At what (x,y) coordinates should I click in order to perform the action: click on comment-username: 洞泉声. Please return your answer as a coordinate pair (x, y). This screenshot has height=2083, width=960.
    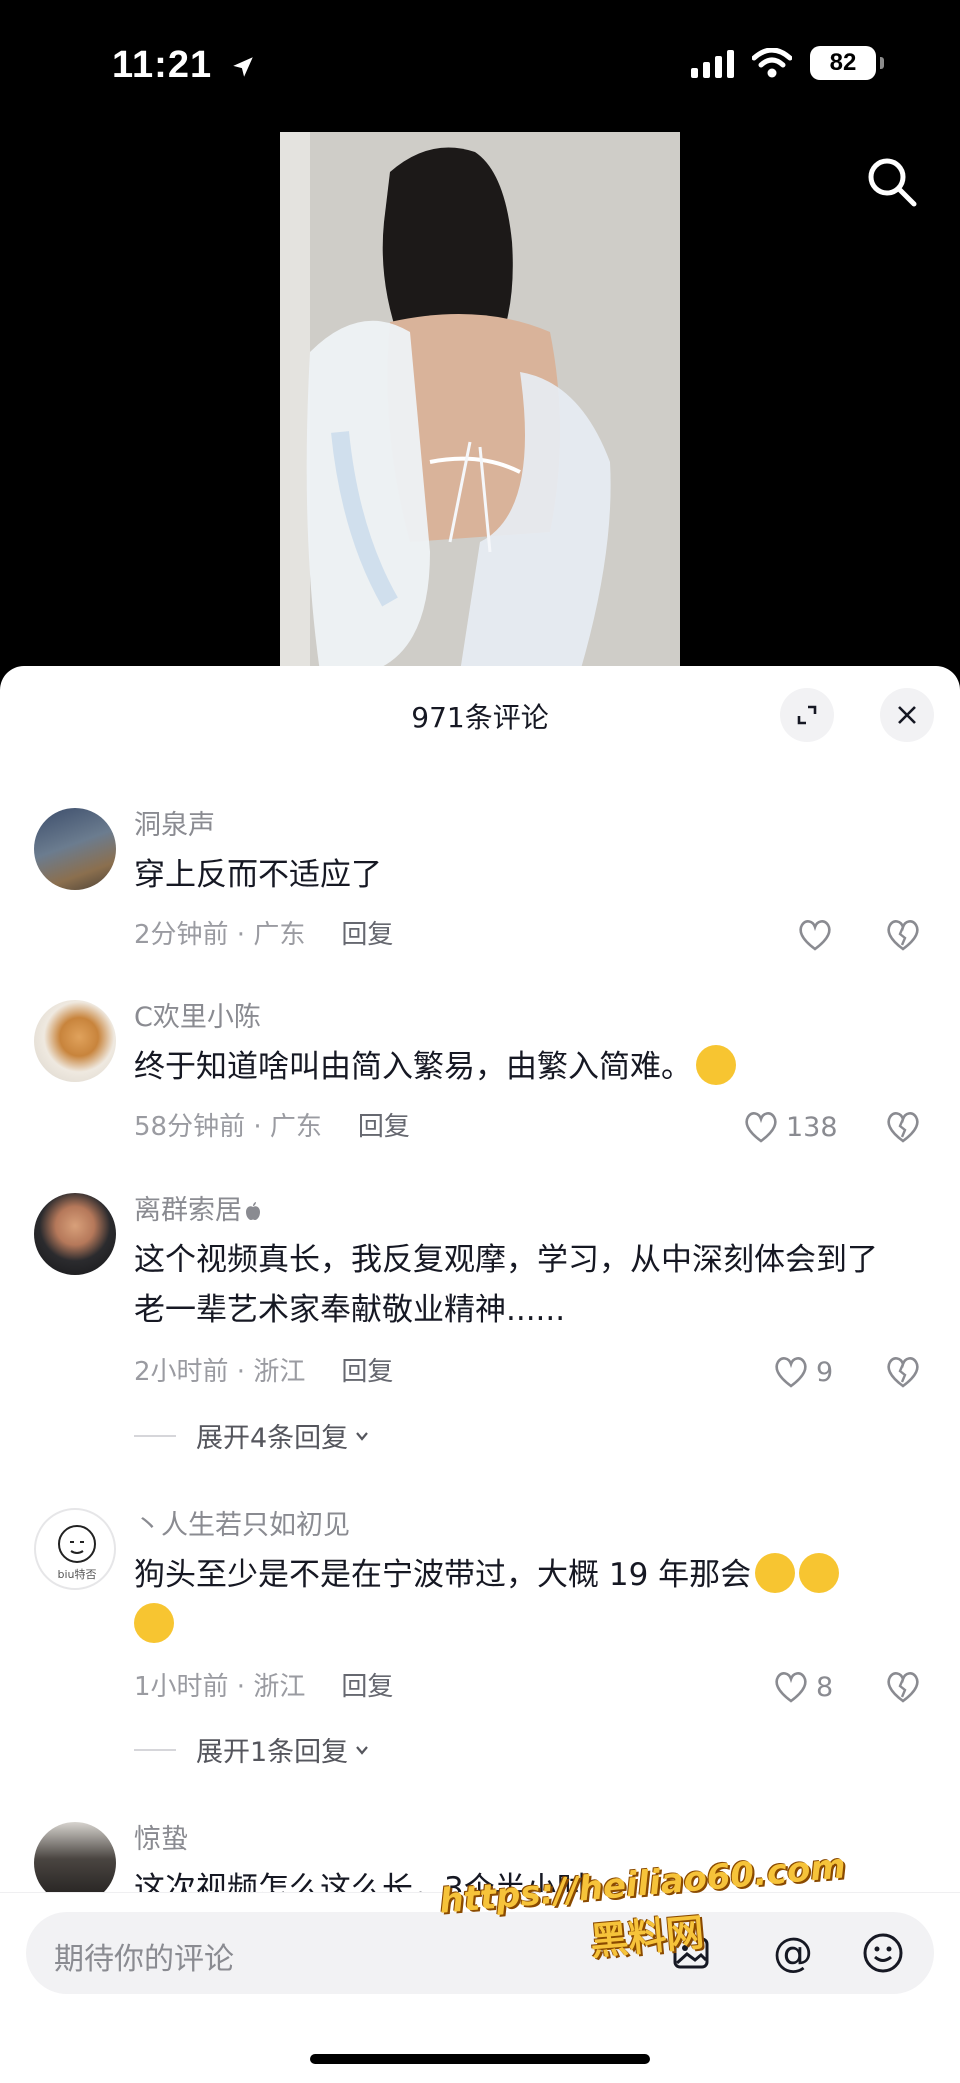
    Looking at the image, I should click on (517, 827).